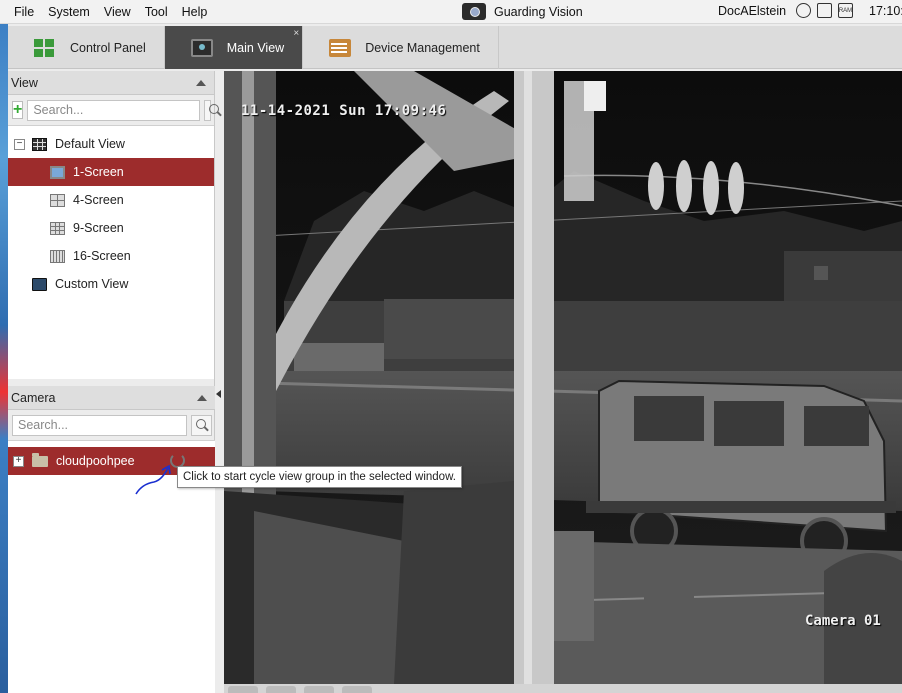 Image resolution: width=902 pixels, height=693 pixels. I want to click on ram-icon: RAM, so click(845, 10).